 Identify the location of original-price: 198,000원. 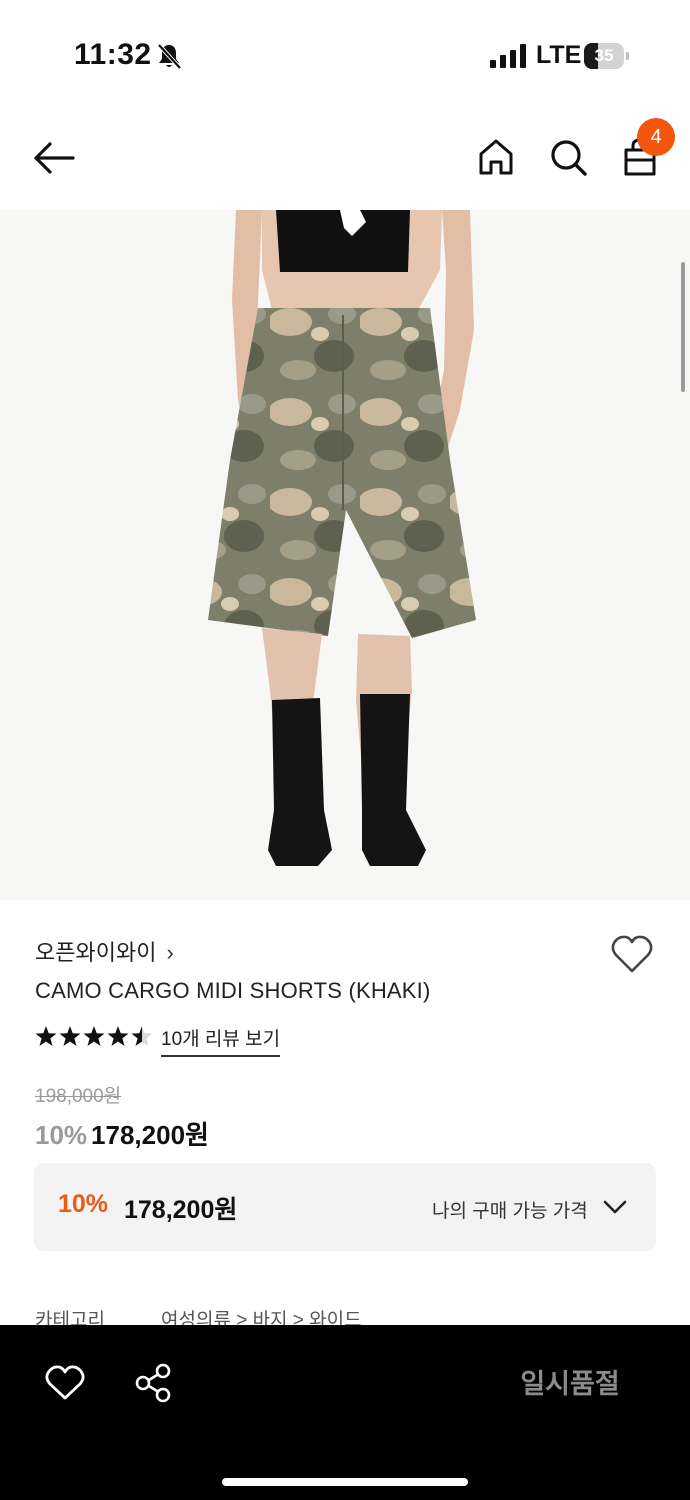
(78, 1096).